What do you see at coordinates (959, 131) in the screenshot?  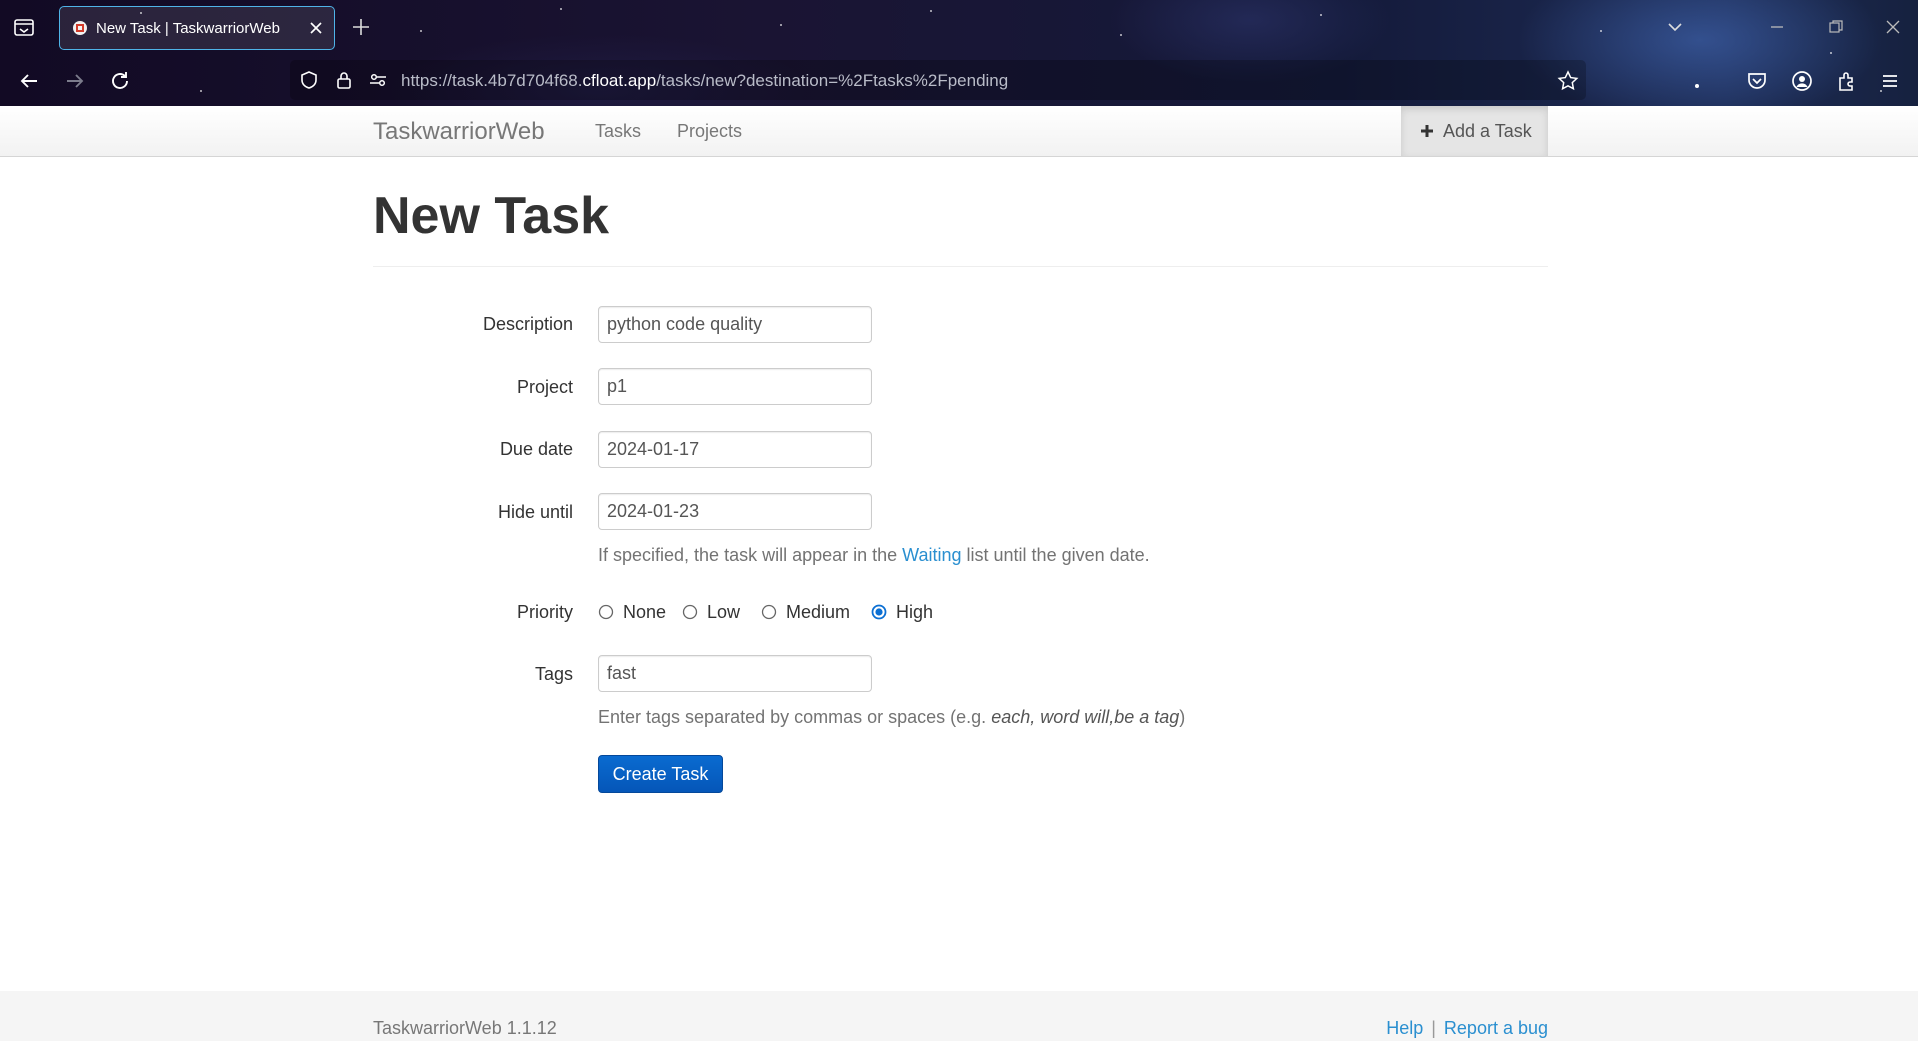 I see `app-navbar: TaskwarriorWeb Tasks Projects Add a Task` at bounding box center [959, 131].